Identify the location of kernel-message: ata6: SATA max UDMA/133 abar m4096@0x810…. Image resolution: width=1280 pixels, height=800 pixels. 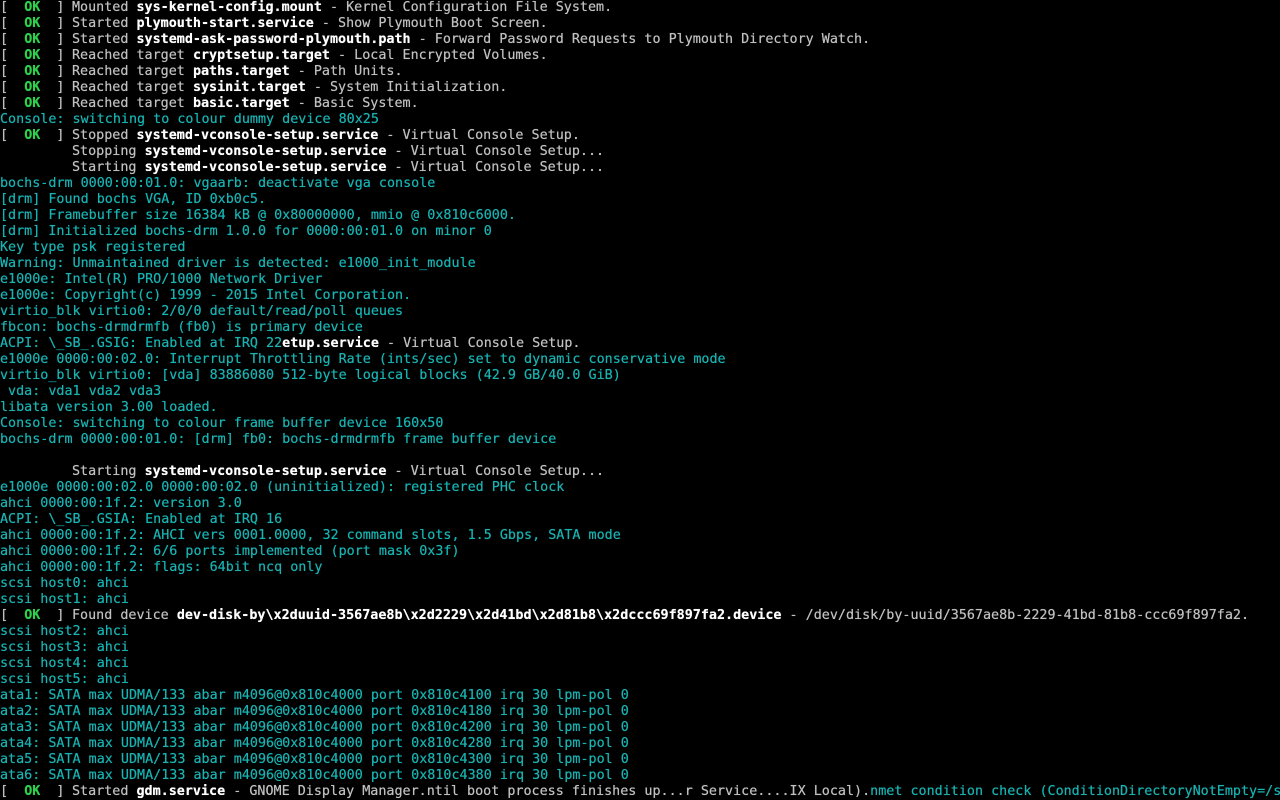
(314, 775).